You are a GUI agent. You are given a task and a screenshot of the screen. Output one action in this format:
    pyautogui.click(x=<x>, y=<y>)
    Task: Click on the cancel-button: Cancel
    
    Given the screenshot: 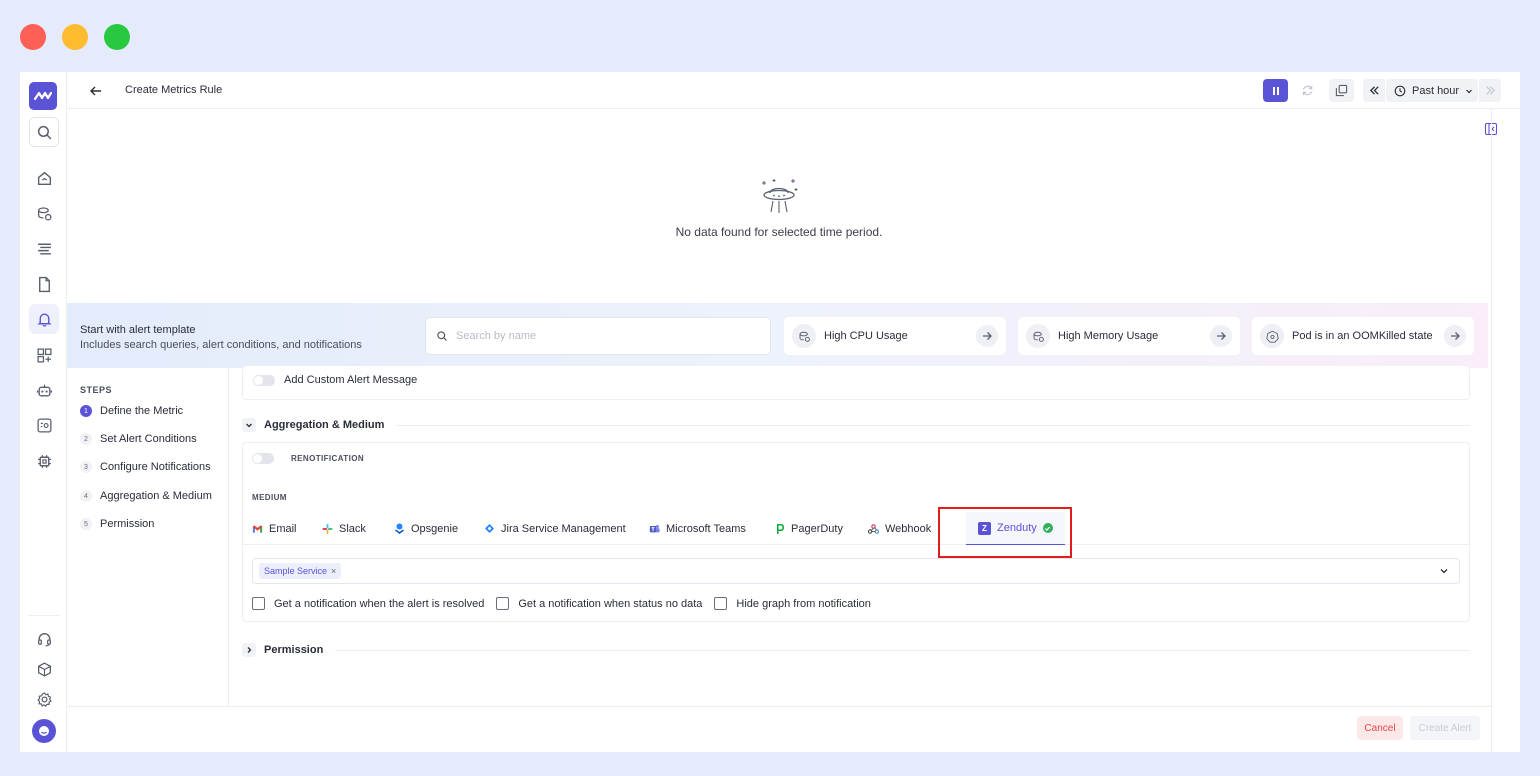 What is the action you would take?
    pyautogui.click(x=1380, y=728)
    